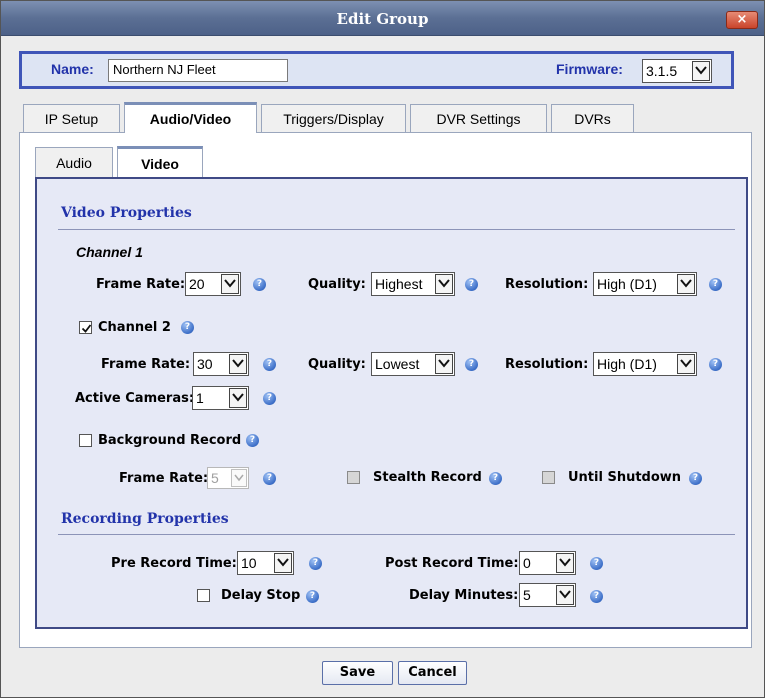 Image resolution: width=765 pixels, height=698 pixels. I want to click on firmware-label: Firmware:, so click(589, 69).